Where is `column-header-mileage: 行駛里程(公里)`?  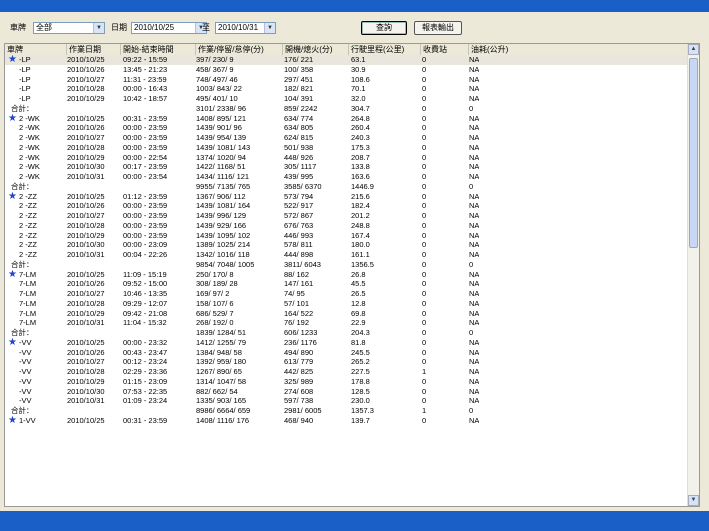 column-header-mileage: 行駛里程(公里) is located at coordinates (385, 49).